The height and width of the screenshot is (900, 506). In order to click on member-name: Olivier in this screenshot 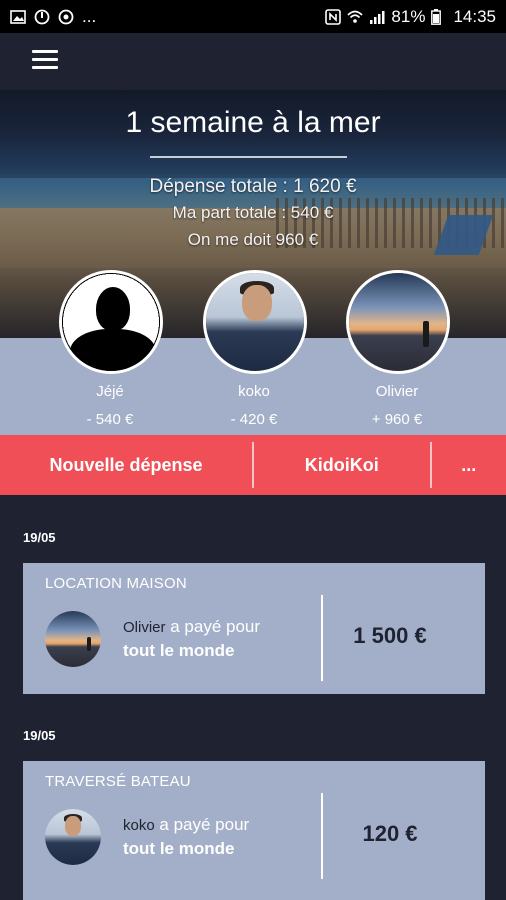, I will do `click(397, 391)`.